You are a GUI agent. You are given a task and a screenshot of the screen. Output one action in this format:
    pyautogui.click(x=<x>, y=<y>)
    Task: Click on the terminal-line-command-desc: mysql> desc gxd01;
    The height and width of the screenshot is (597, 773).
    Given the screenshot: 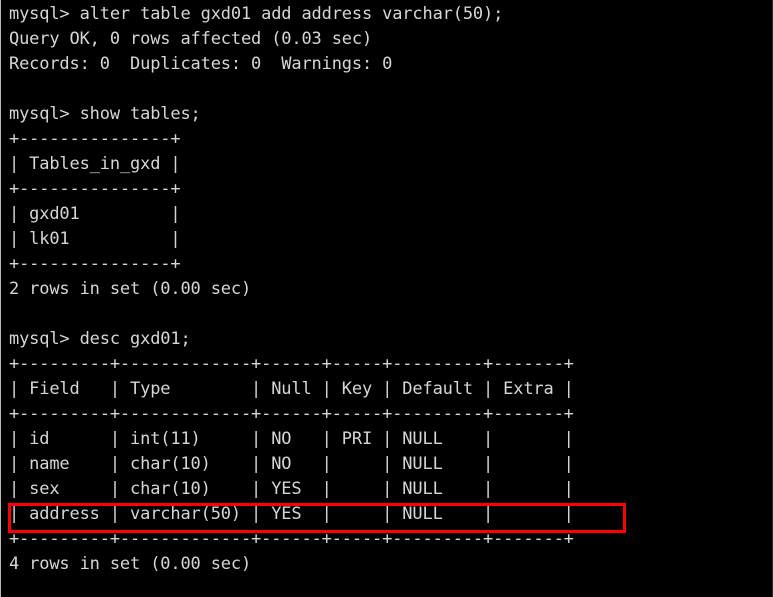 What is the action you would take?
    pyautogui.click(x=100, y=339)
    